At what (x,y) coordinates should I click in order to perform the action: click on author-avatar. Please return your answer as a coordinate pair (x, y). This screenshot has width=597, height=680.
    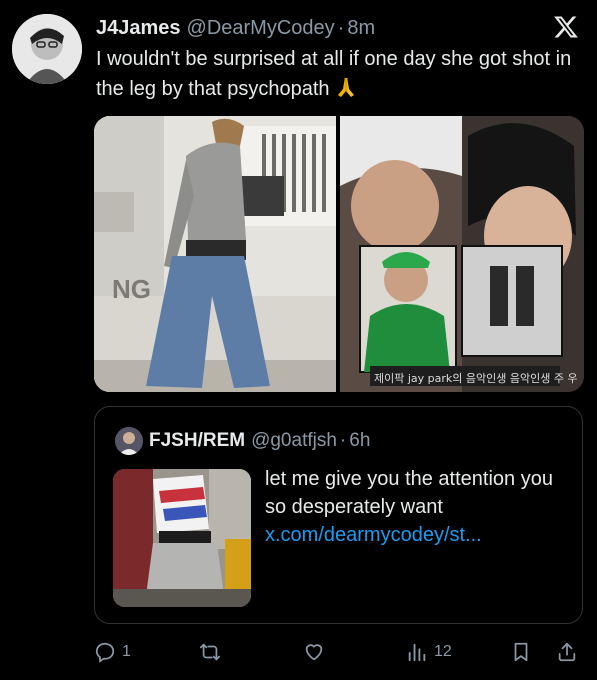
    Looking at the image, I should click on (47, 49).